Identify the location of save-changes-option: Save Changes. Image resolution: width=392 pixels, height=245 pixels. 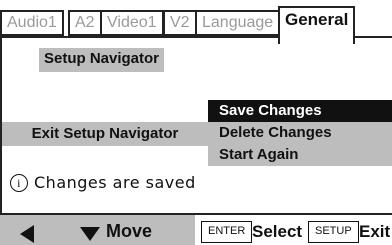
(300, 111).